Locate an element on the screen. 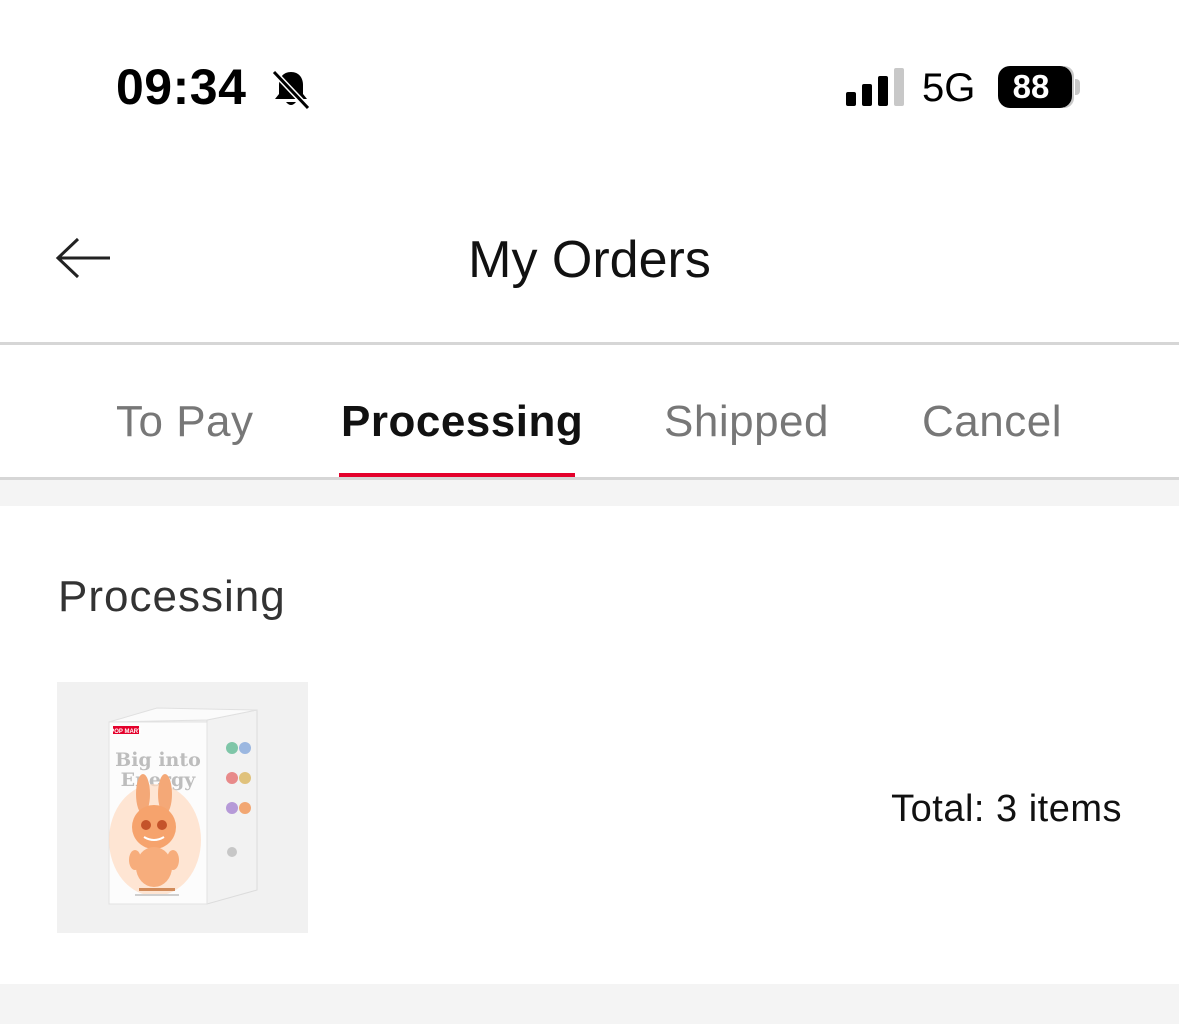 Image resolution: width=1179 pixels, height=1024 pixels. order-status-label: Processing is located at coordinates (172, 596).